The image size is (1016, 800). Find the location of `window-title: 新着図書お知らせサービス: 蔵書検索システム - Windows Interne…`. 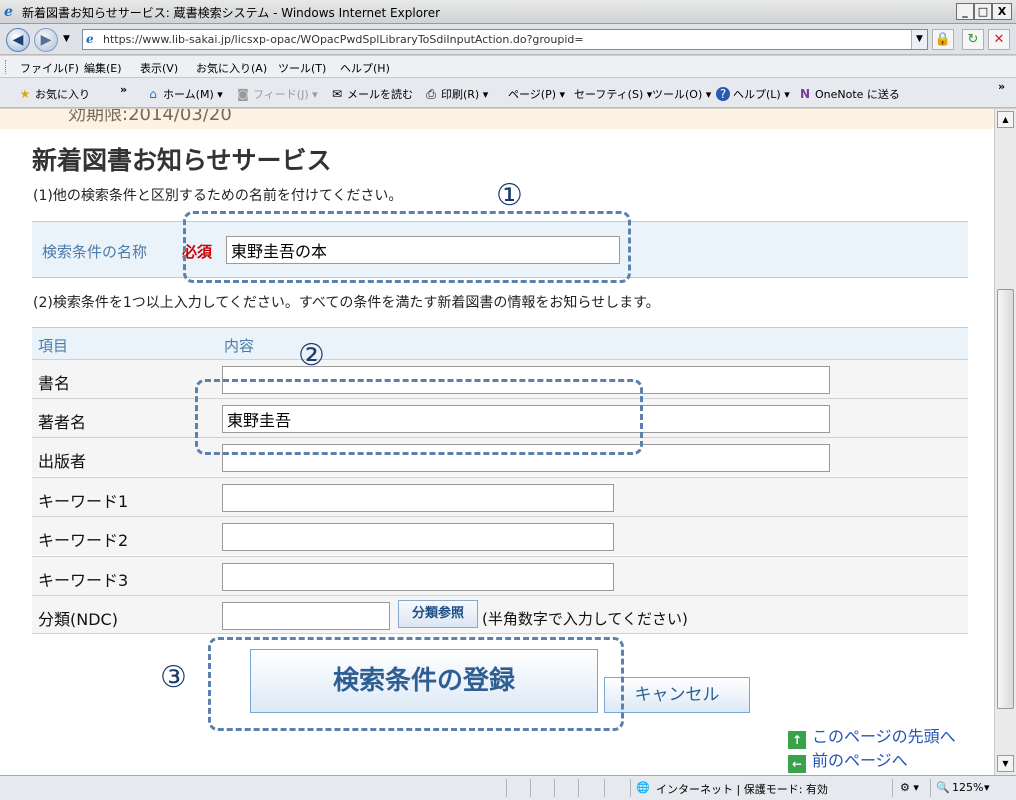

window-title: 新着図書お知らせサービス: 蔵書検索システム - Windows Interne… is located at coordinates (231, 13).